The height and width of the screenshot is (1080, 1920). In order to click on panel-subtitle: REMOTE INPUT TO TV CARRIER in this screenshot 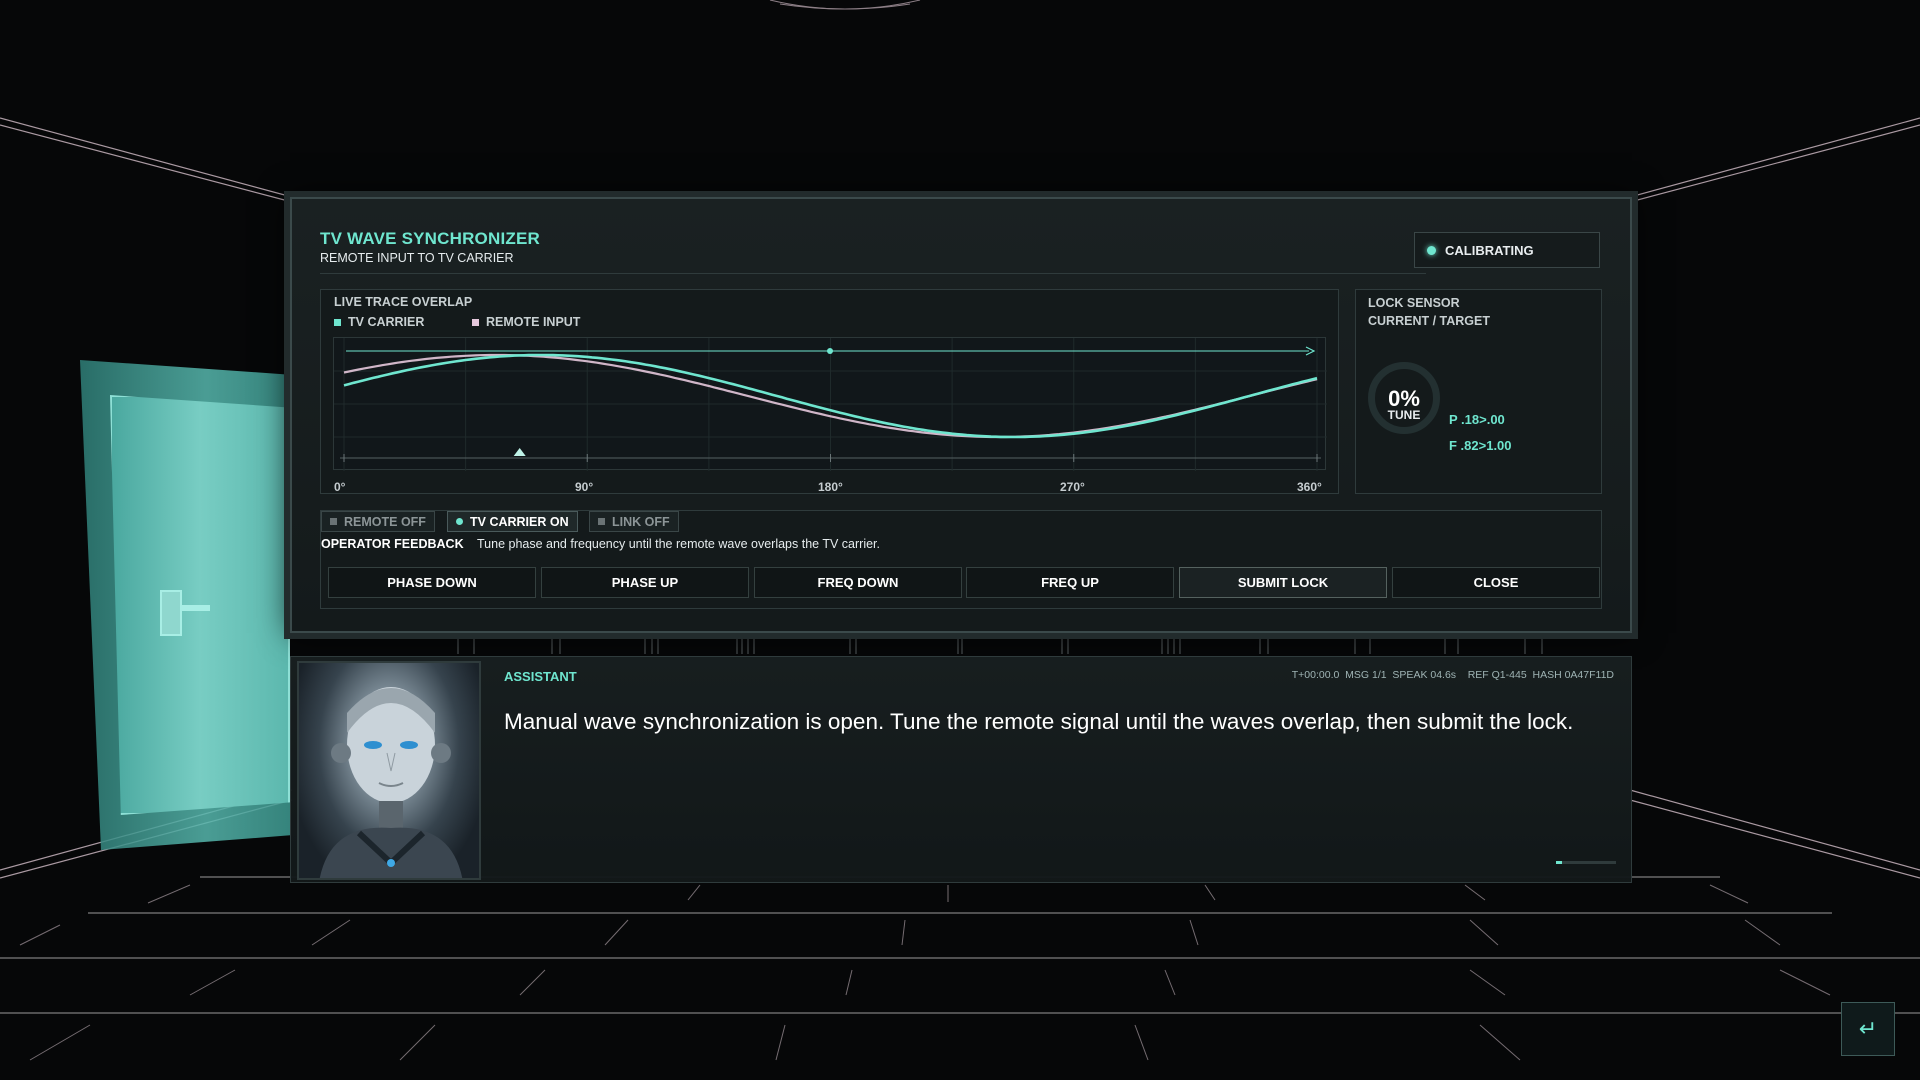, I will do `click(417, 258)`.